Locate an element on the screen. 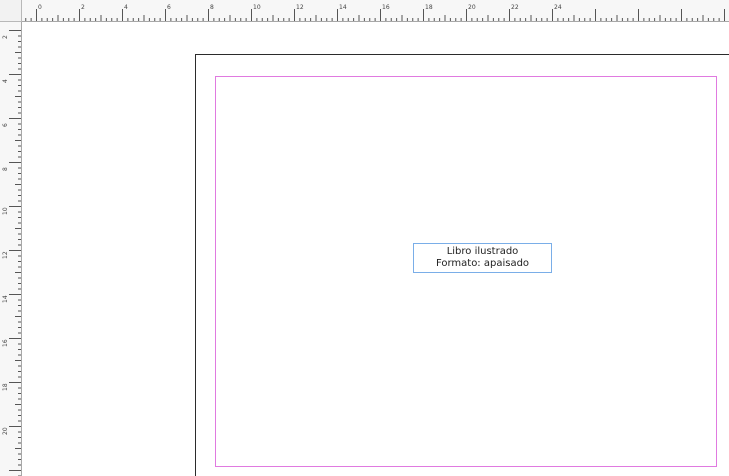  text-frame-line-1: Libro ilustrado is located at coordinates (482, 251).